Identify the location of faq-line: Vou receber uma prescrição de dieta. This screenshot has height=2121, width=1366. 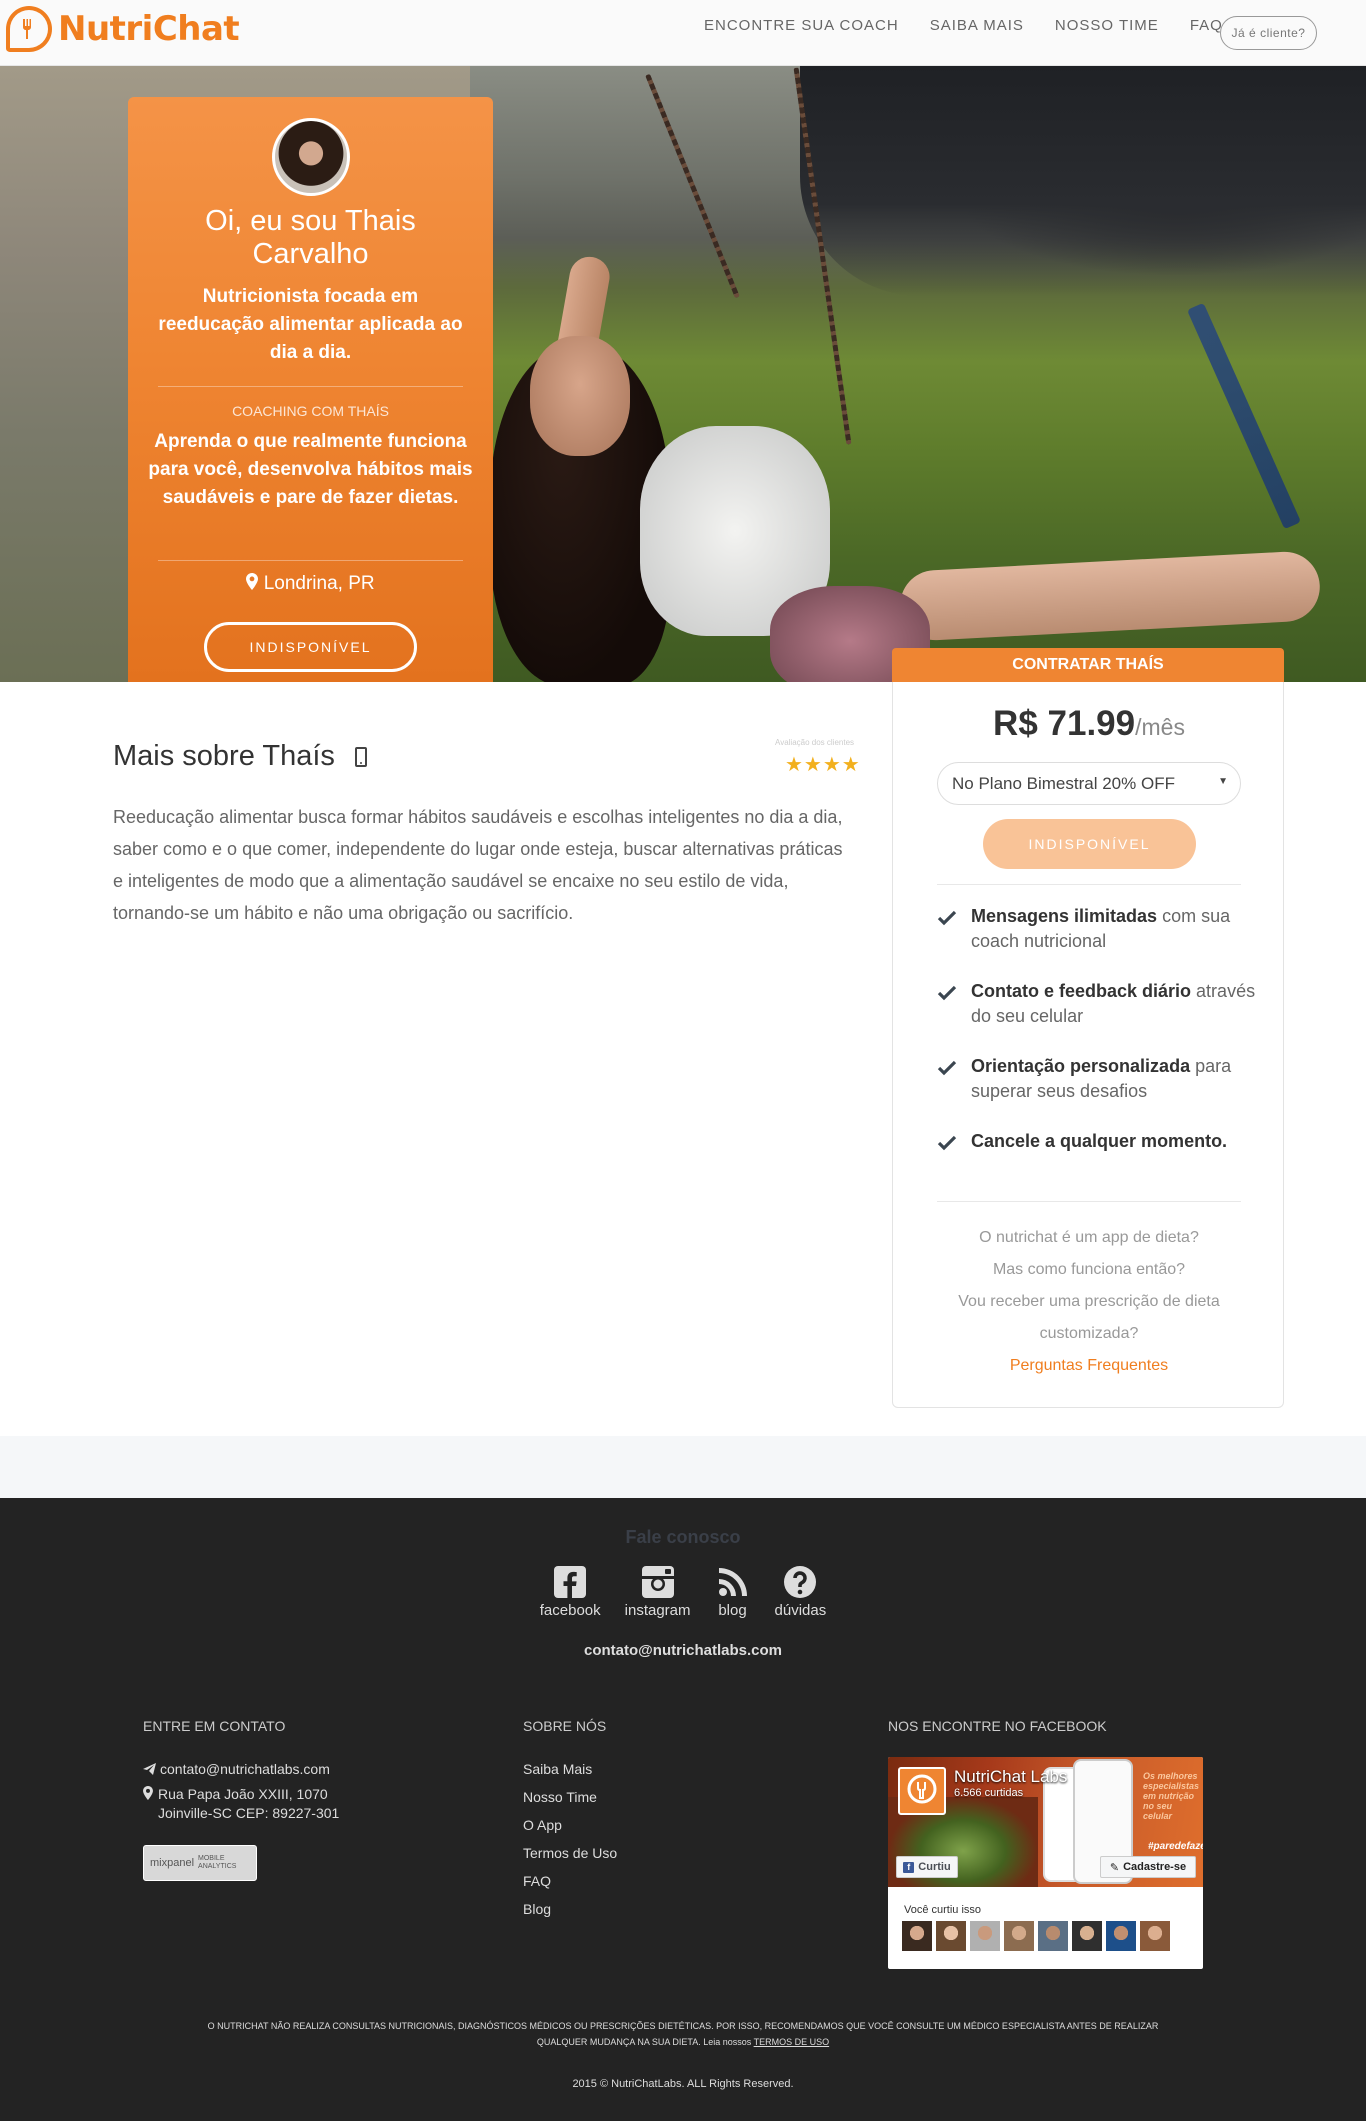
(1089, 1301).